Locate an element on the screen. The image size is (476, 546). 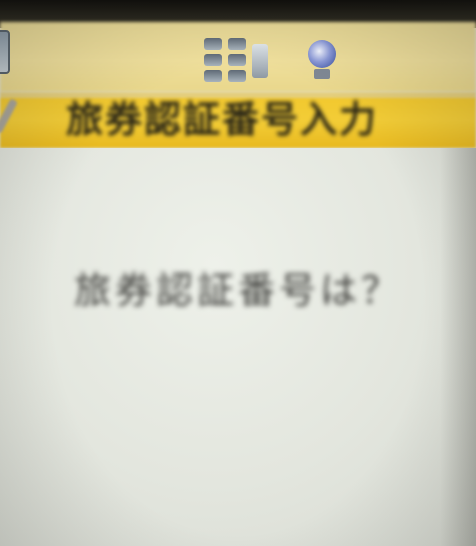
back-icon is located at coordinates (12, 115).